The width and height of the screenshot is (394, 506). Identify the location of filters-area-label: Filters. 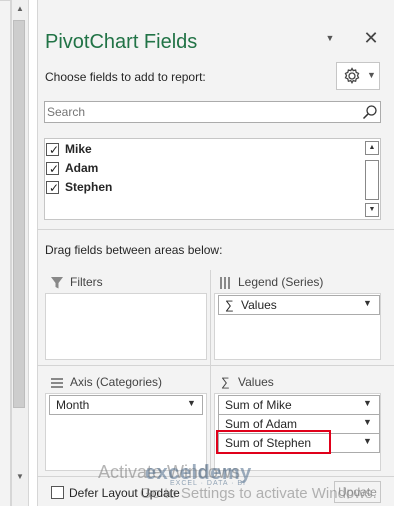
(86, 282).